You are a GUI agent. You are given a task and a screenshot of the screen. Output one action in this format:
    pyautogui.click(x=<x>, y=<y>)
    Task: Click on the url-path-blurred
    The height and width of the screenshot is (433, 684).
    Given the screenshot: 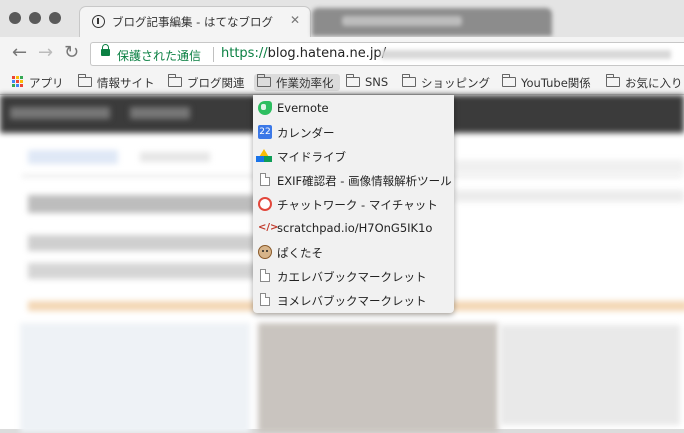 What is the action you would take?
    pyautogui.click(x=526, y=54)
    